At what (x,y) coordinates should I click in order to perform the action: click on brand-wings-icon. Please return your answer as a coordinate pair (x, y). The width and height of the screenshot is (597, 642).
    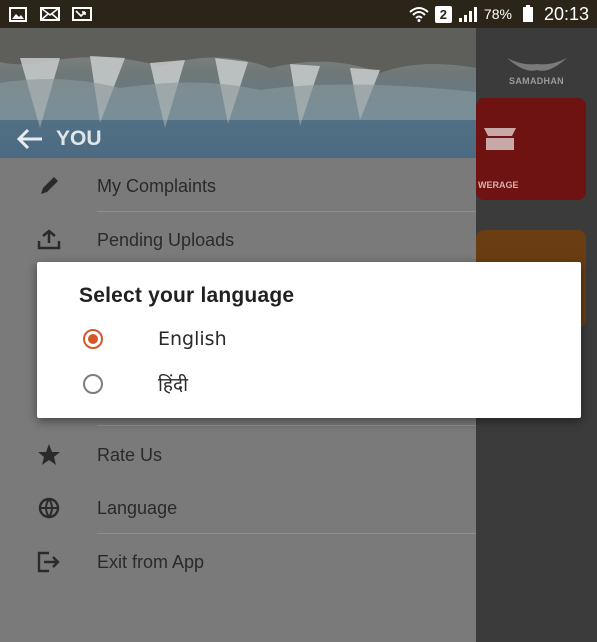
    Looking at the image, I should click on (536, 64).